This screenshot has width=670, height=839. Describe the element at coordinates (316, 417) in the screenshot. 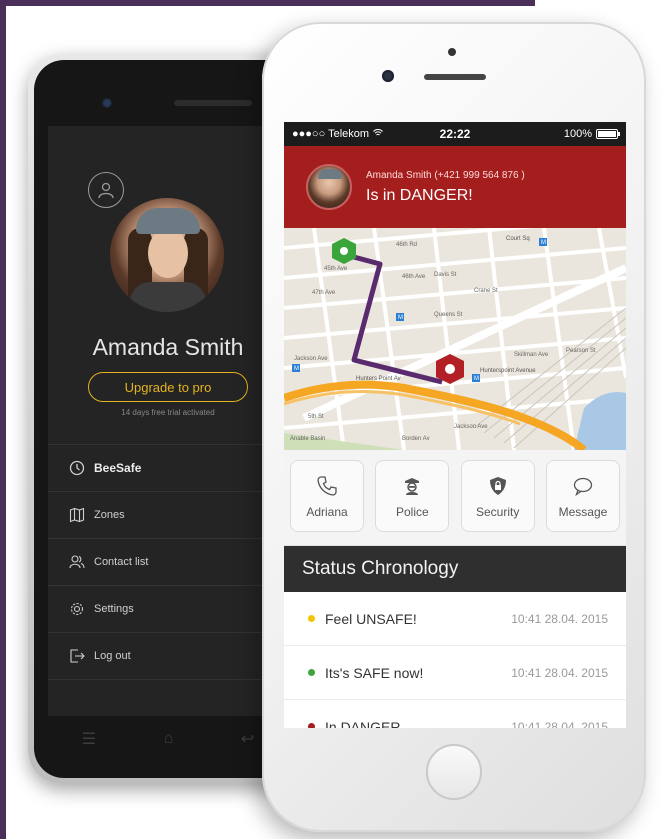

I see `map-label: 5th St` at that location.